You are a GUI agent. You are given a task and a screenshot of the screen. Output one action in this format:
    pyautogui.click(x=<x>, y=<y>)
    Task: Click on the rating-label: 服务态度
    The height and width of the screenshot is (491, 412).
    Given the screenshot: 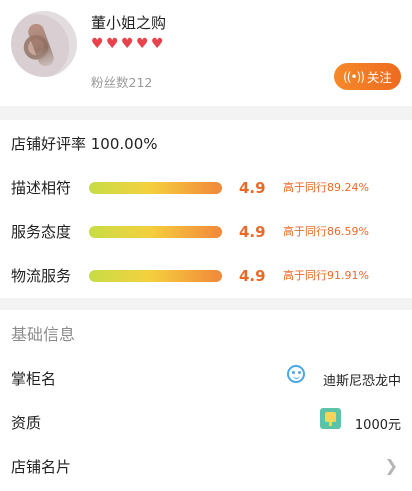 What is the action you would take?
    pyautogui.click(x=41, y=232)
    